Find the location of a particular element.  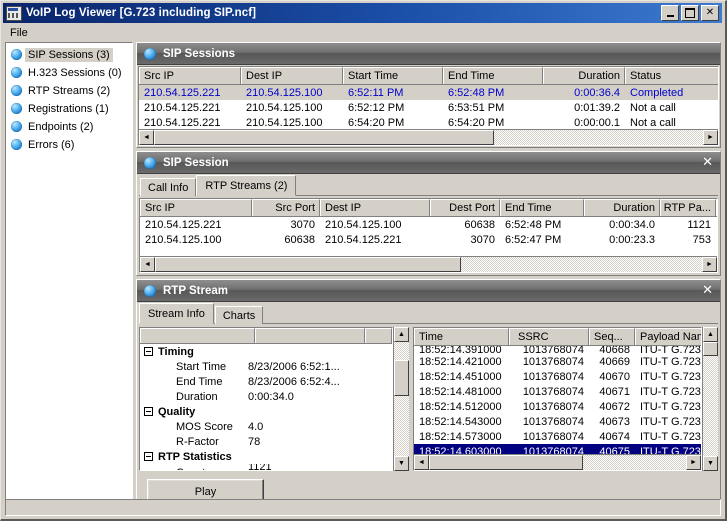

packet-grid-vscrollbar: ▲ ▼ is located at coordinates (710, 399).